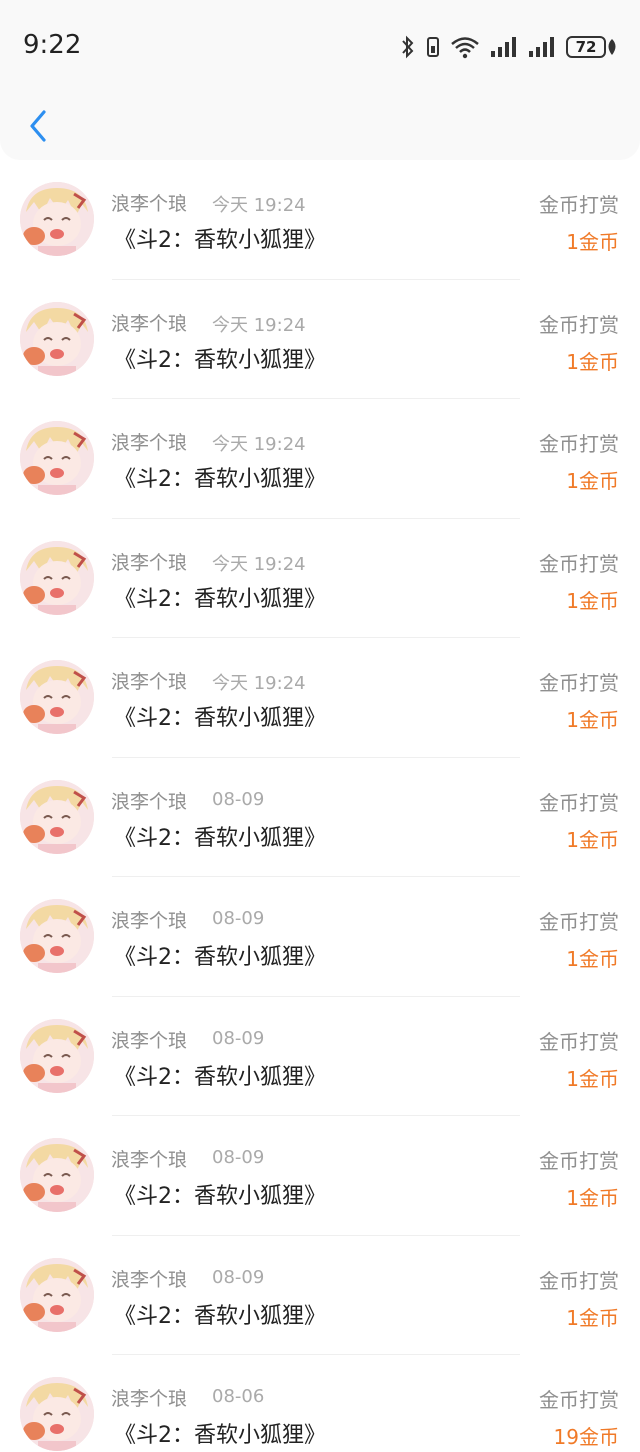  Describe the element at coordinates (586, 47) in the screenshot. I see `battery-level: 72` at that location.